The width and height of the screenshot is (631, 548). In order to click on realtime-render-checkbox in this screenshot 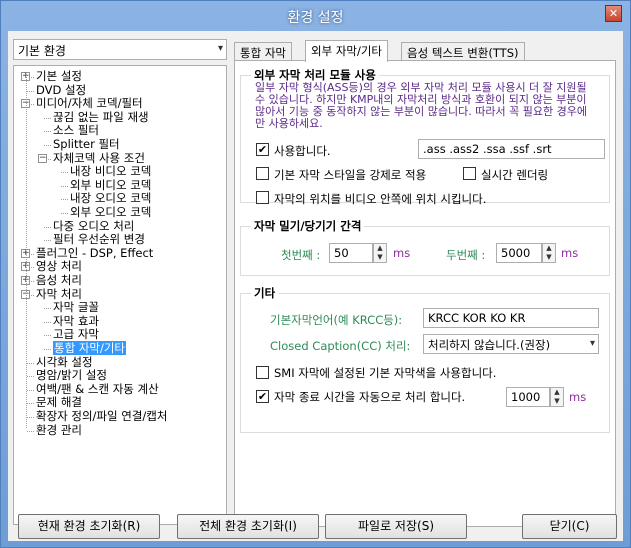, I will do `click(469, 173)`.